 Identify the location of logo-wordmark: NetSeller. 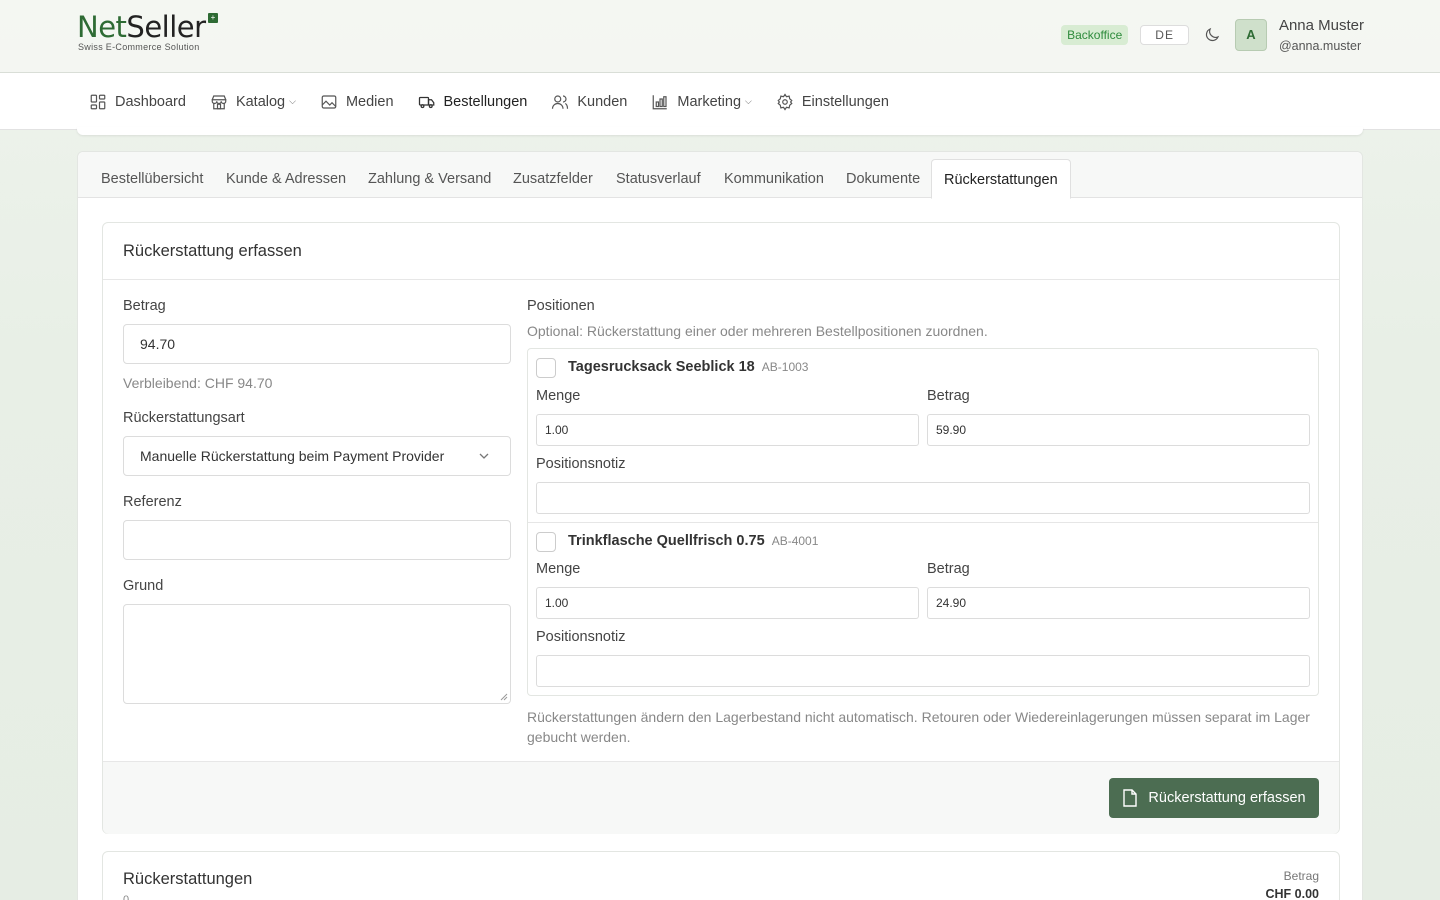
(141, 27).